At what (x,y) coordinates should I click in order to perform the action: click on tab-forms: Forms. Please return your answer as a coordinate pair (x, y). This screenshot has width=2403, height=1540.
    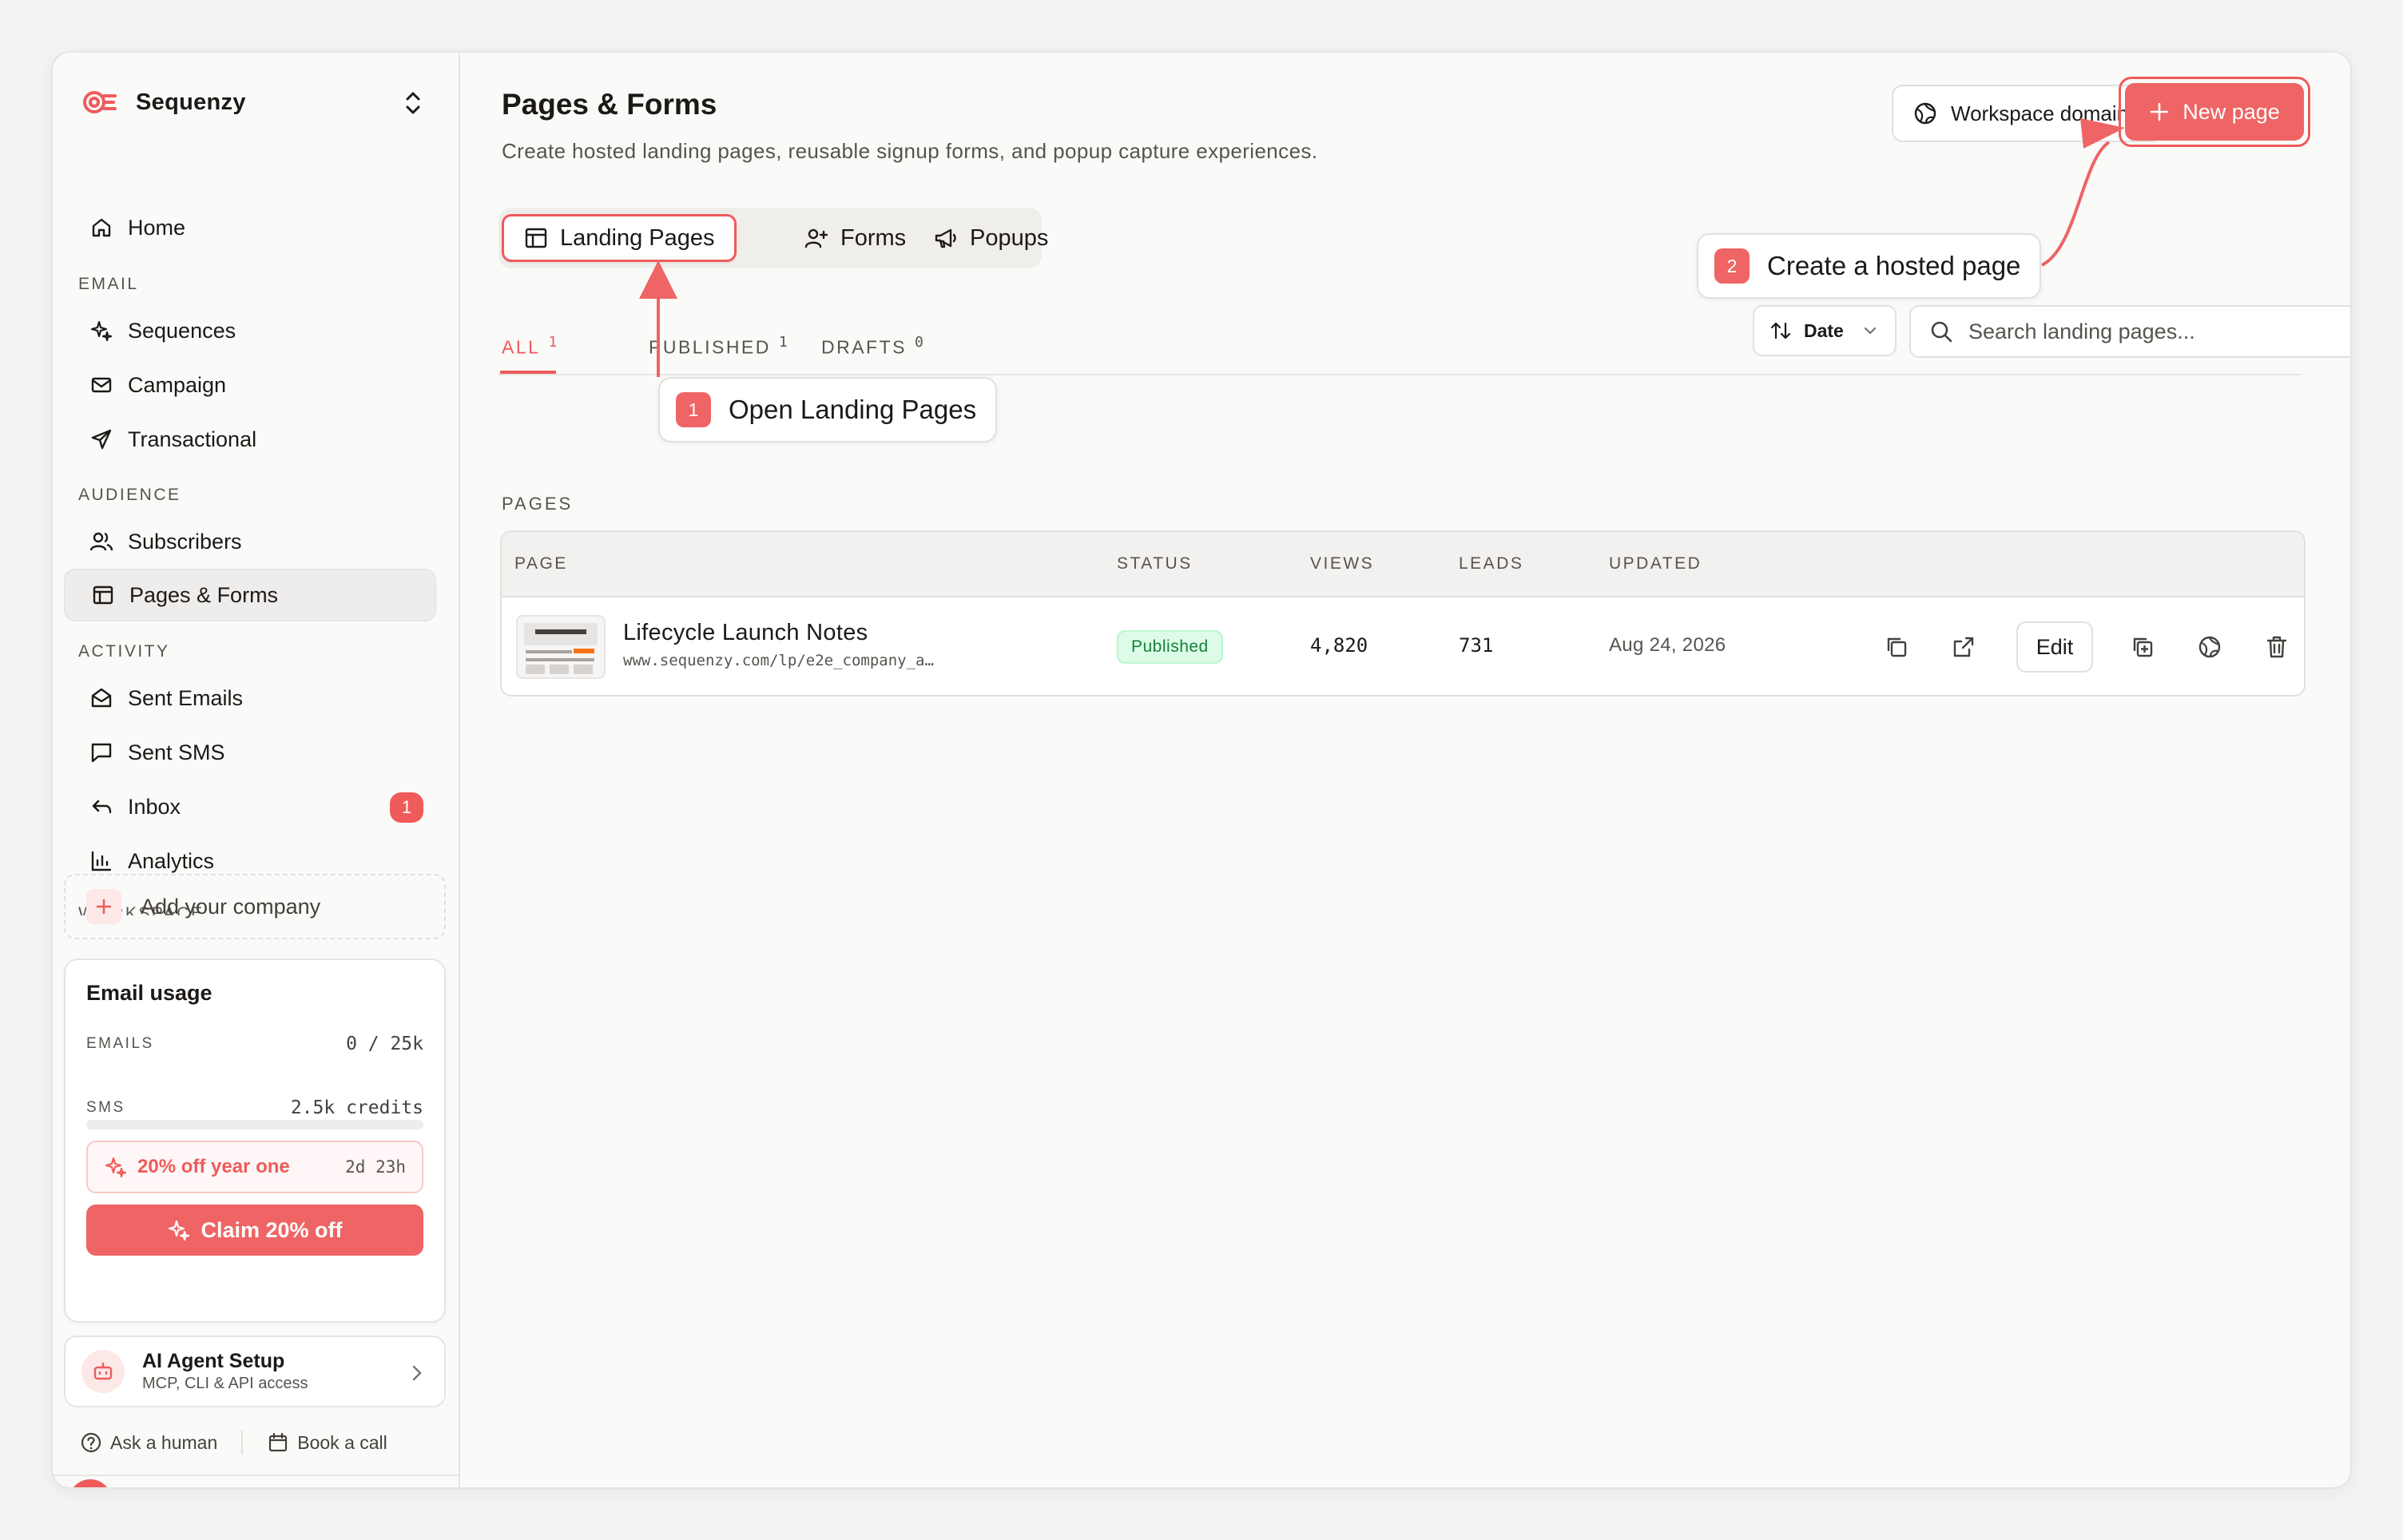
    Looking at the image, I should click on (855, 238).